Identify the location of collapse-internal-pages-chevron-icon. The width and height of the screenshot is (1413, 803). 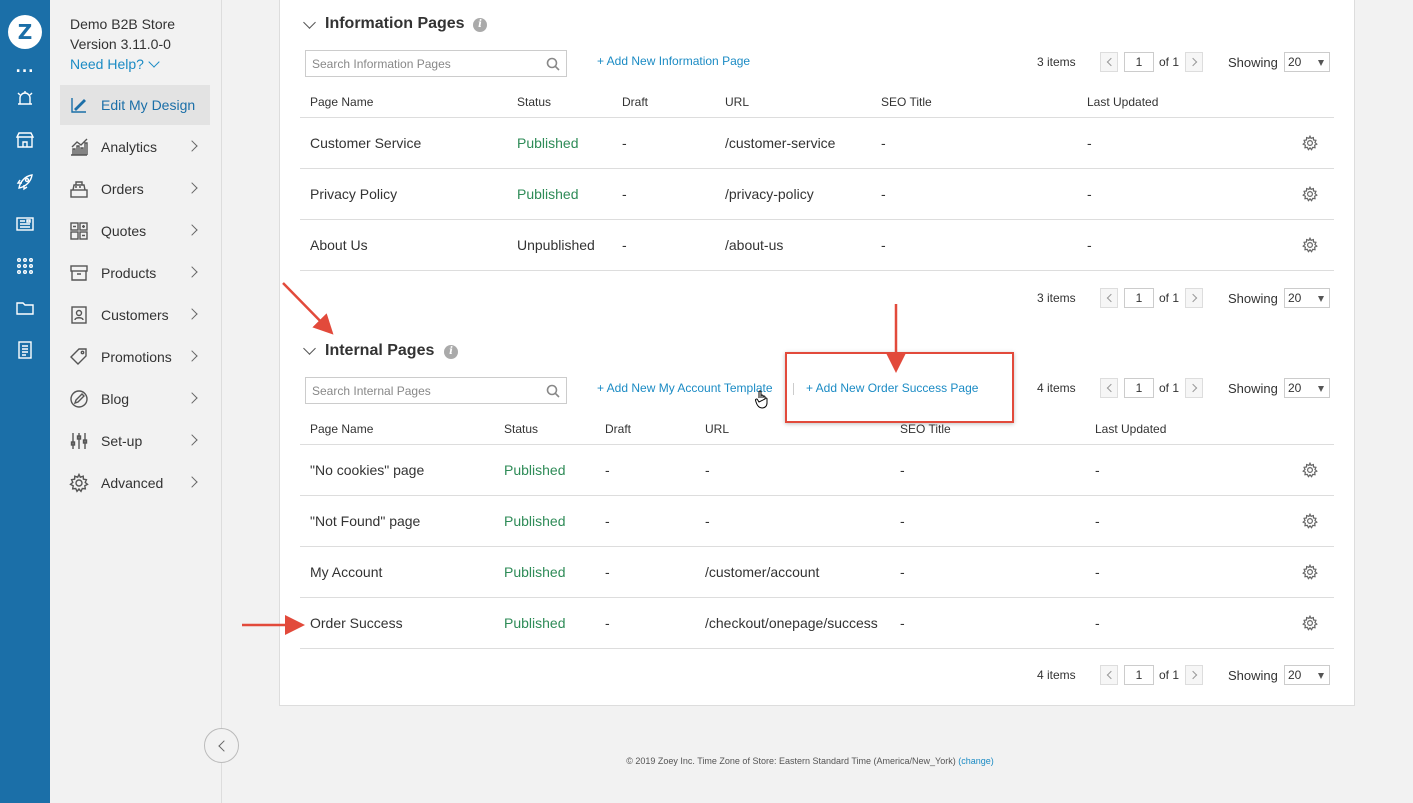
(309, 348).